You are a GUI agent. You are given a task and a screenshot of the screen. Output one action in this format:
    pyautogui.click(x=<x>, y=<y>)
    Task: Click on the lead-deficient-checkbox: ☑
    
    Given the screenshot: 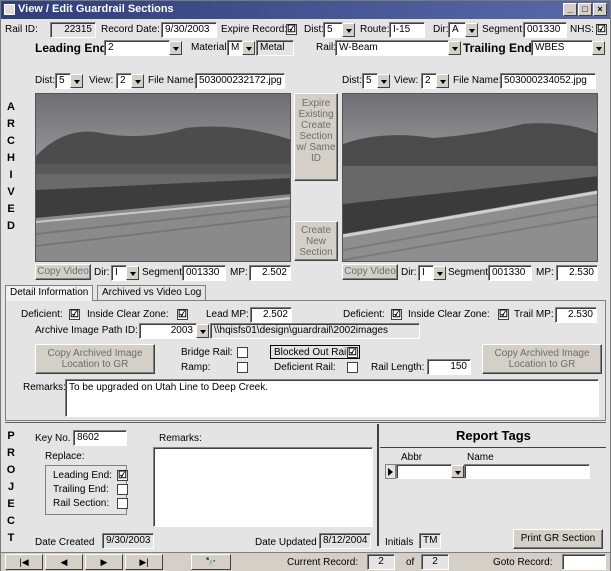 What is the action you would take?
    pyautogui.click(x=74, y=314)
    